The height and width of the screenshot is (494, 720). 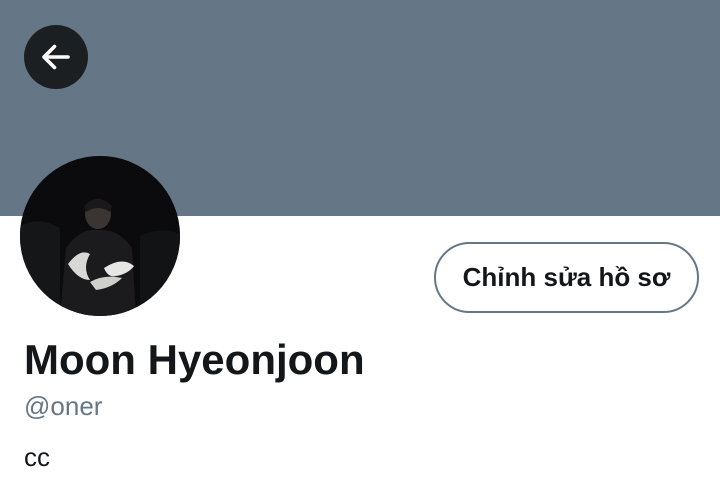 I want to click on display-name: Moon Hyeonjoon, so click(x=194, y=359).